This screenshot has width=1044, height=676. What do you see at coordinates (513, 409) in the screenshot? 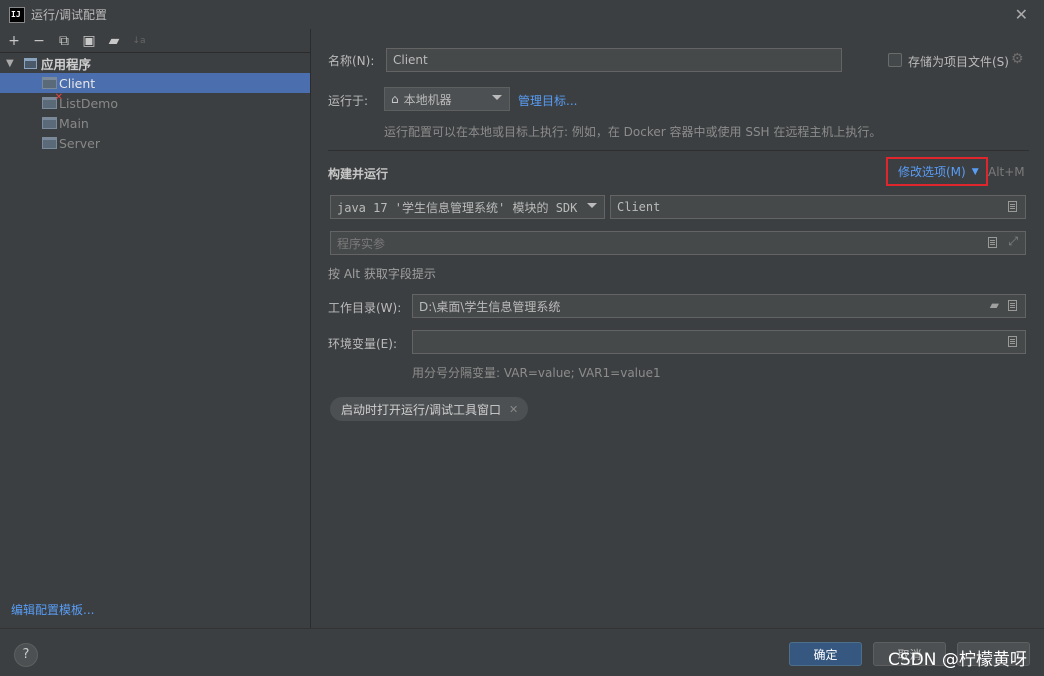
I see `remove-chip-icon: ✕` at bounding box center [513, 409].